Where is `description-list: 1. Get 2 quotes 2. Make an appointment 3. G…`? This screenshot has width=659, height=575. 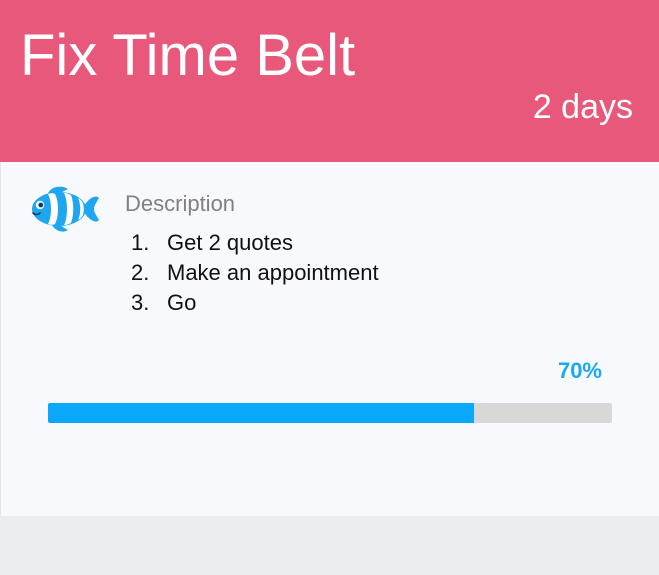 description-list: 1. Get 2 quotes 2. Make an appointment 3. G… is located at coordinates (255, 273).